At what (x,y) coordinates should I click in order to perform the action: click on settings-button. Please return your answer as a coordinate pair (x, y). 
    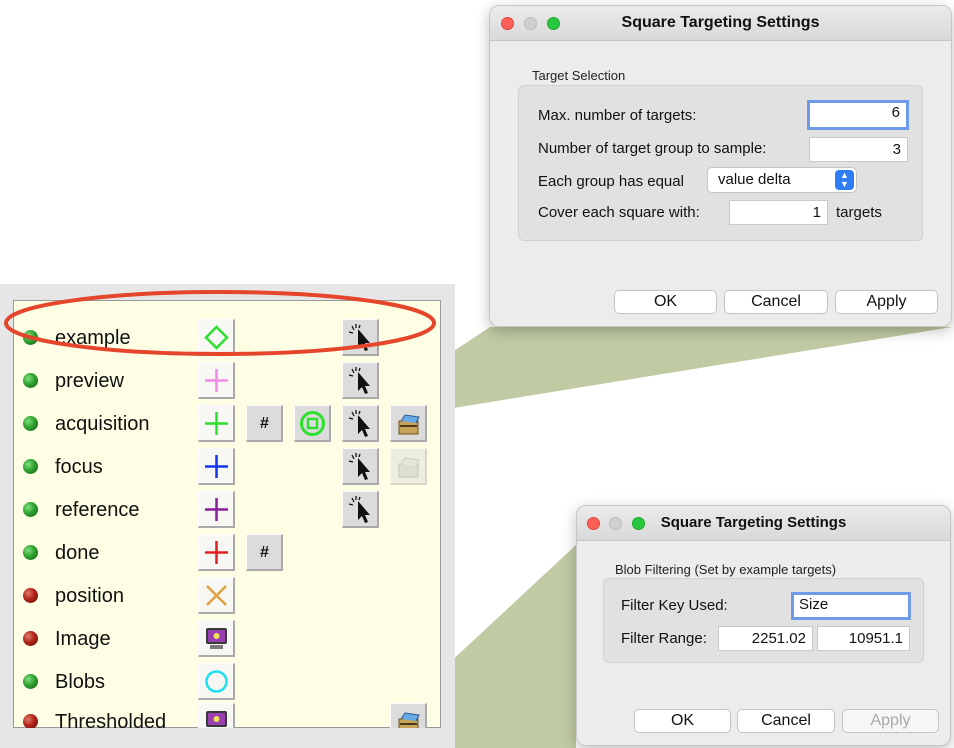
    Looking at the image, I should click on (408, 423).